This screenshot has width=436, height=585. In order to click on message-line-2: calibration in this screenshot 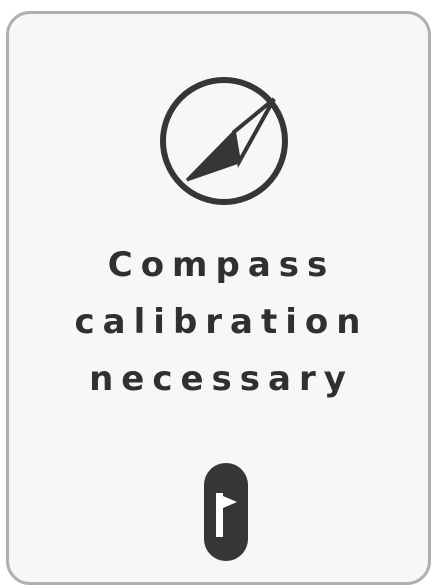, I will do `click(221, 322)`.